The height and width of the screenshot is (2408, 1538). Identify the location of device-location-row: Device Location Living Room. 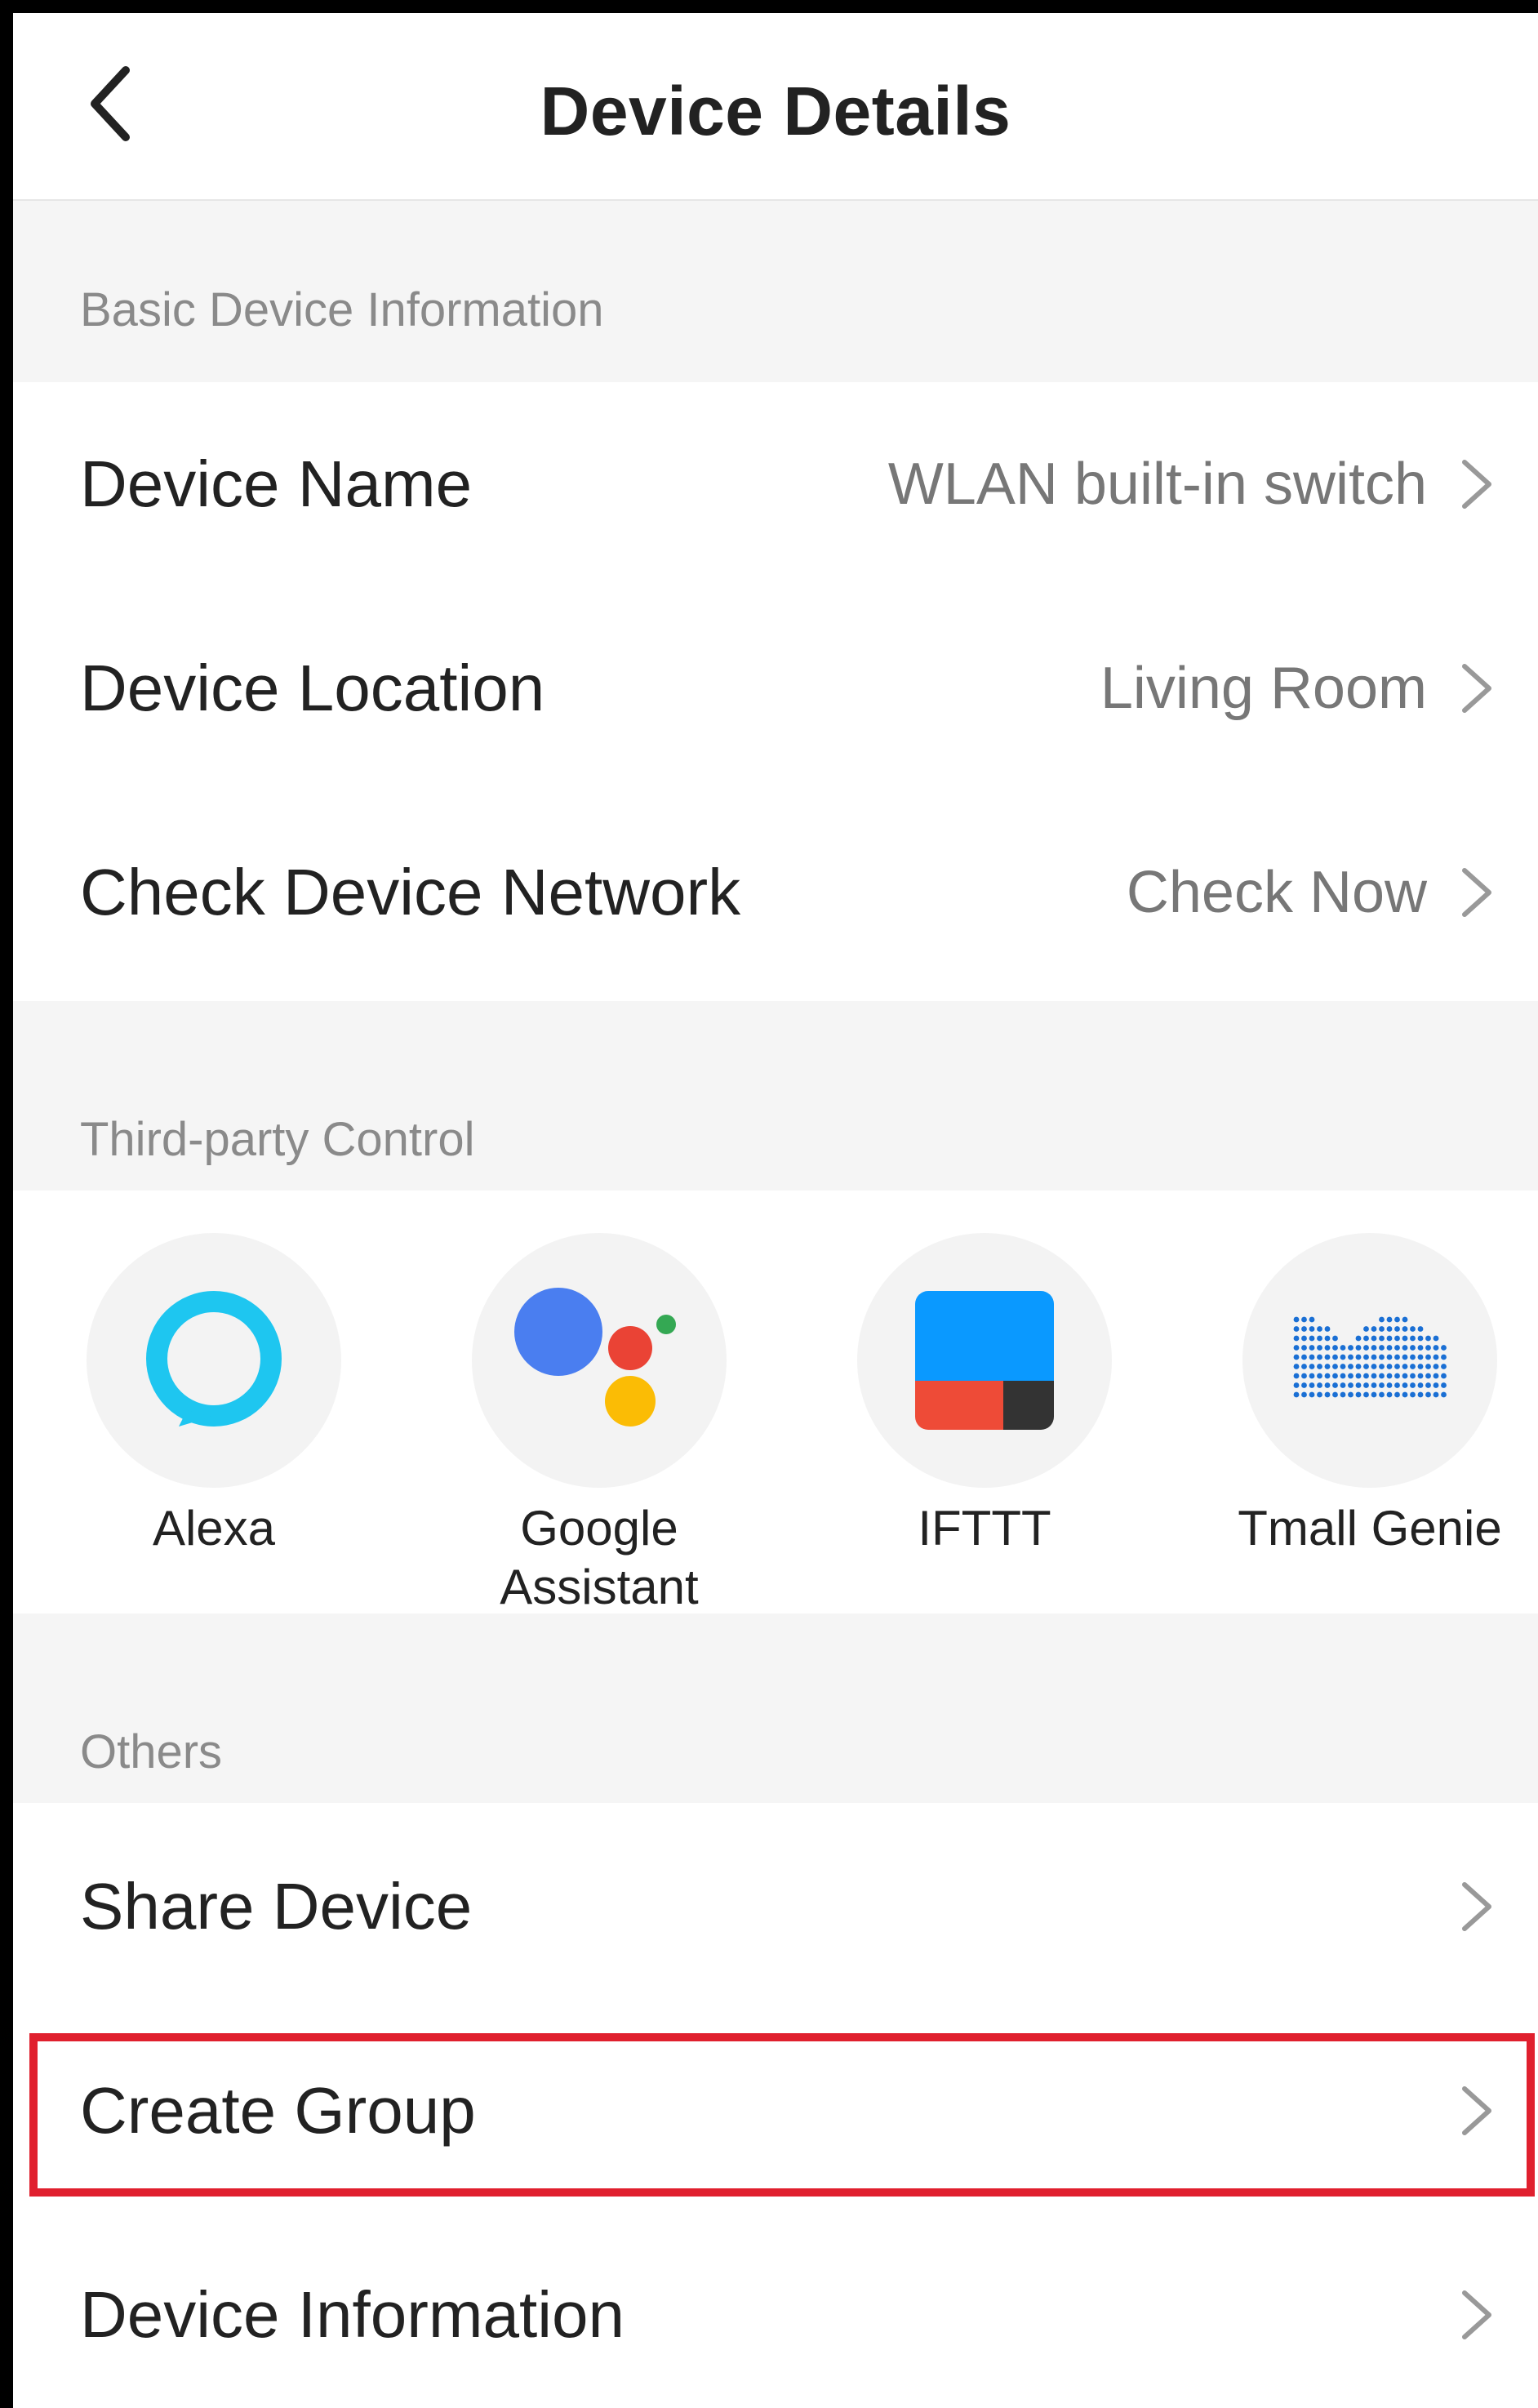
(776, 688).